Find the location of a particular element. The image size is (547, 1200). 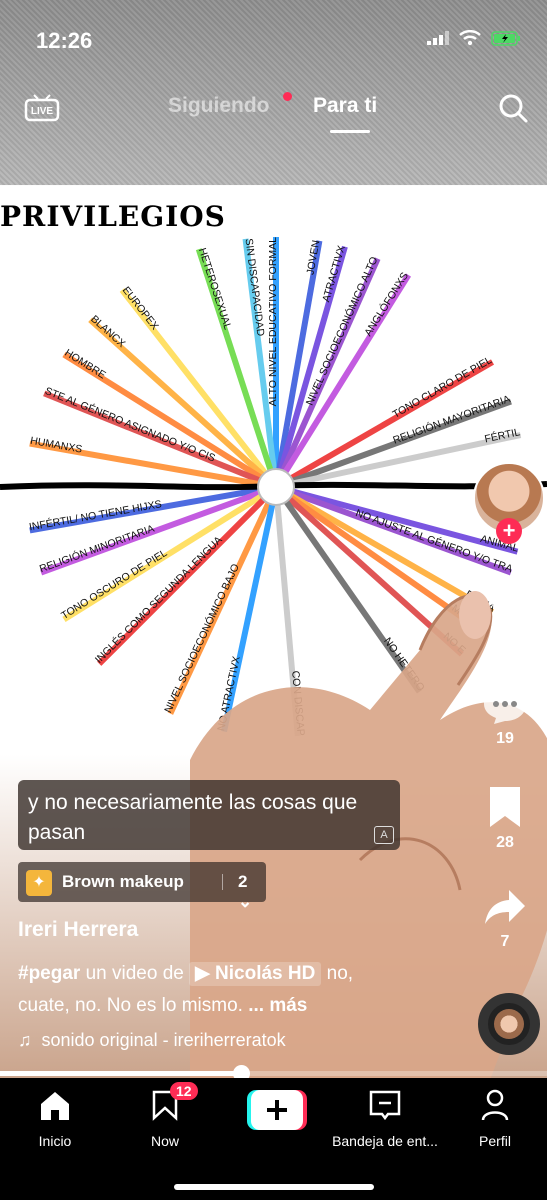

live-icon: LIVE is located at coordinates (42, 107).